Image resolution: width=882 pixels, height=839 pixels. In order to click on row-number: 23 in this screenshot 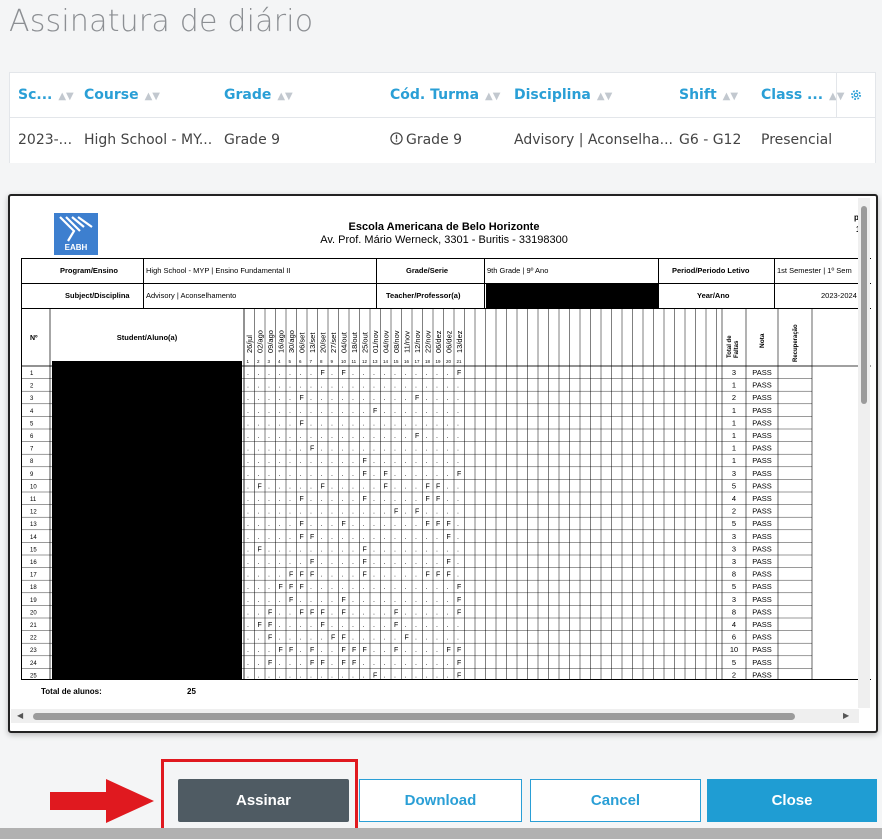, I will do `click(33, 651)`.